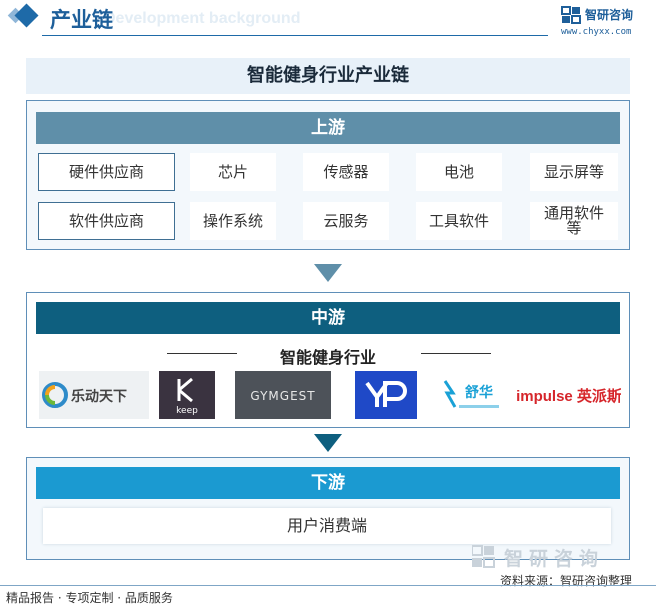  I want to click on chain-title: 智能健身行业产业链, so click(328, 76).